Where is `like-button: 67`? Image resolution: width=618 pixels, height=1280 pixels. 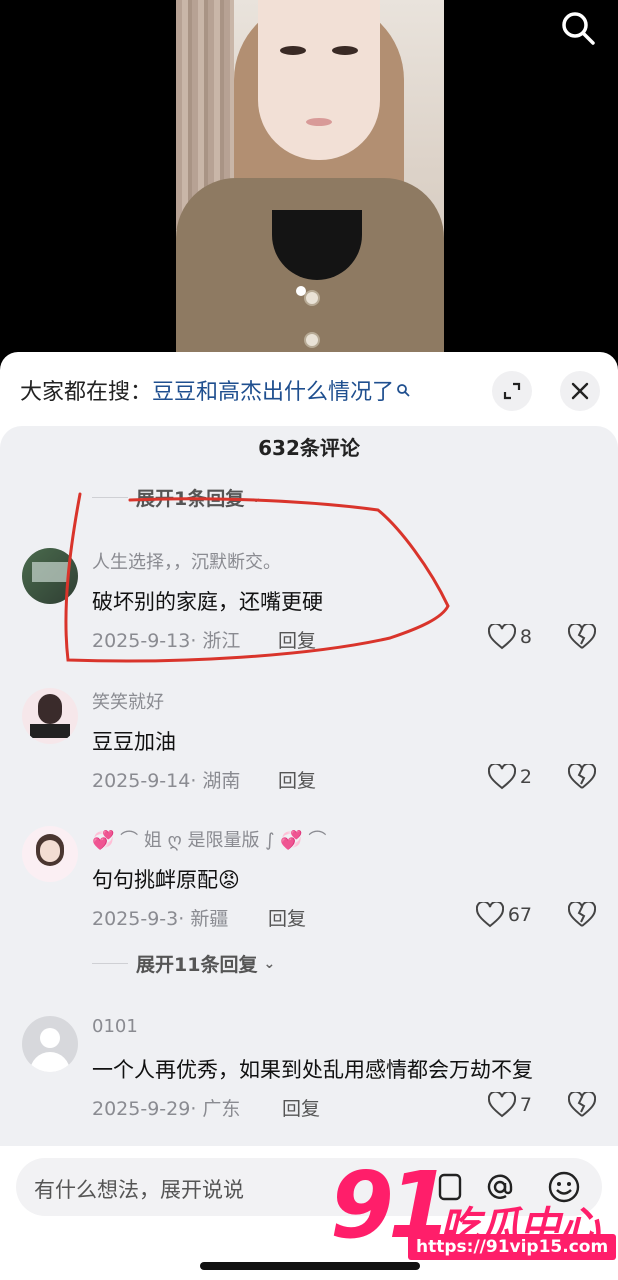
like-button: 67 is located at coordinates (503, 915).